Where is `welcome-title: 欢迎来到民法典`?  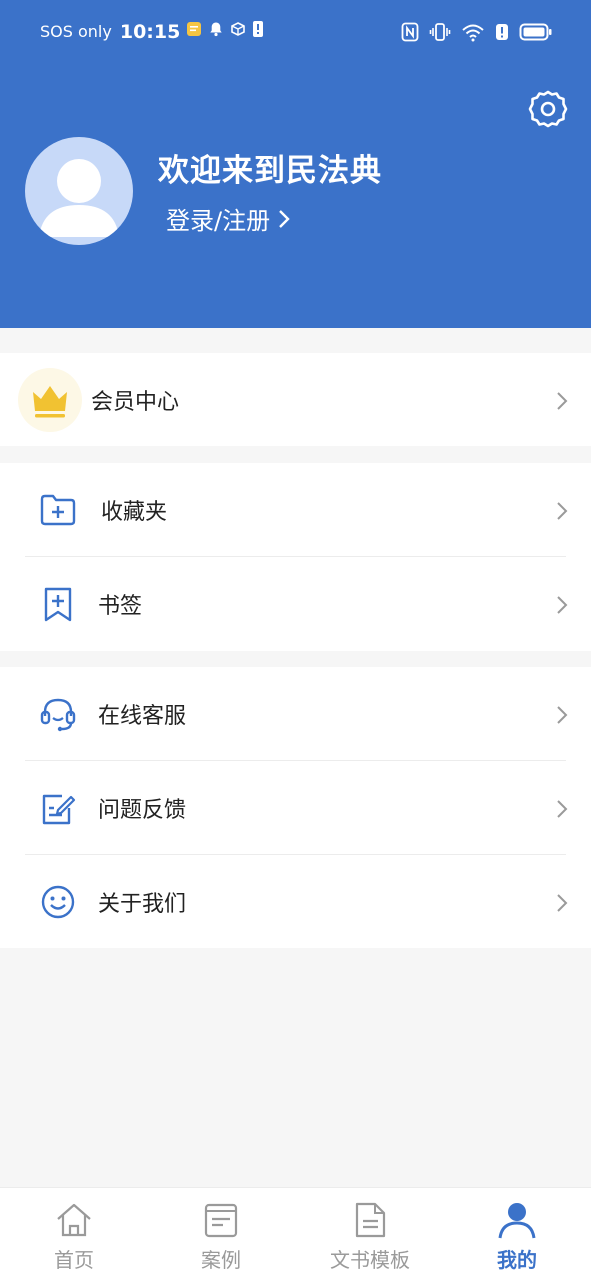 welcome-title: 欢迎来到民法典 is located at coordinates (270, 171).